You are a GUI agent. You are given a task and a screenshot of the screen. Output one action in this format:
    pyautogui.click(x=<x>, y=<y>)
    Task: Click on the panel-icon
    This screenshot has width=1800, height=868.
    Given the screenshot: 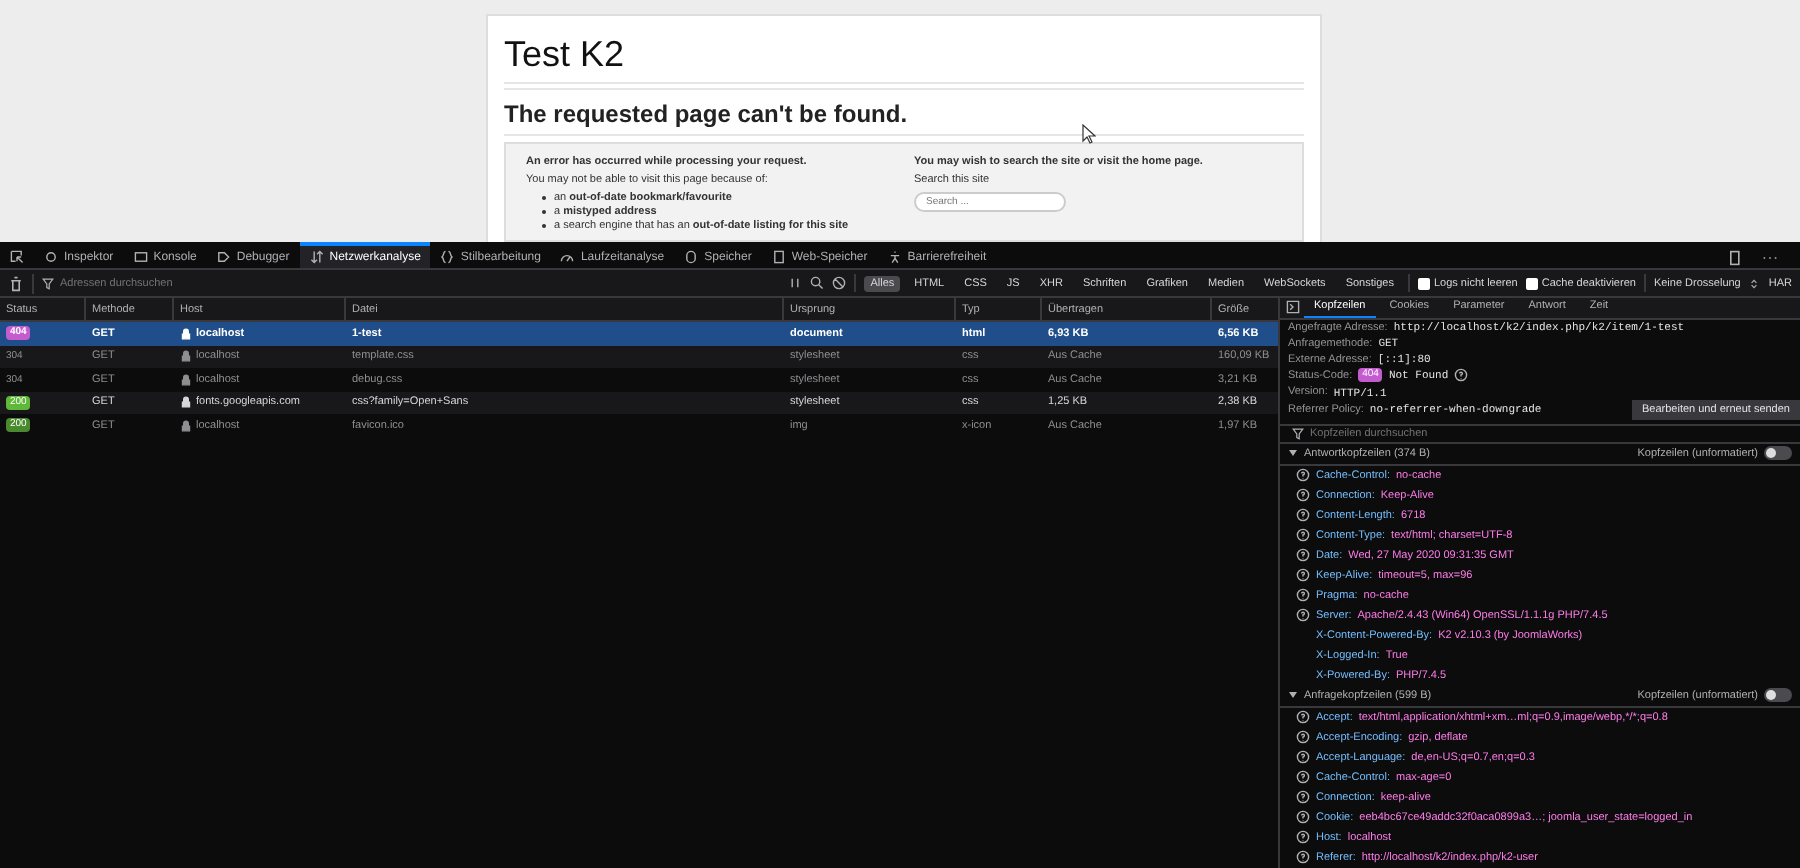 What is the action you would take?
    pyautogui.click(x=1293, y=307)
    